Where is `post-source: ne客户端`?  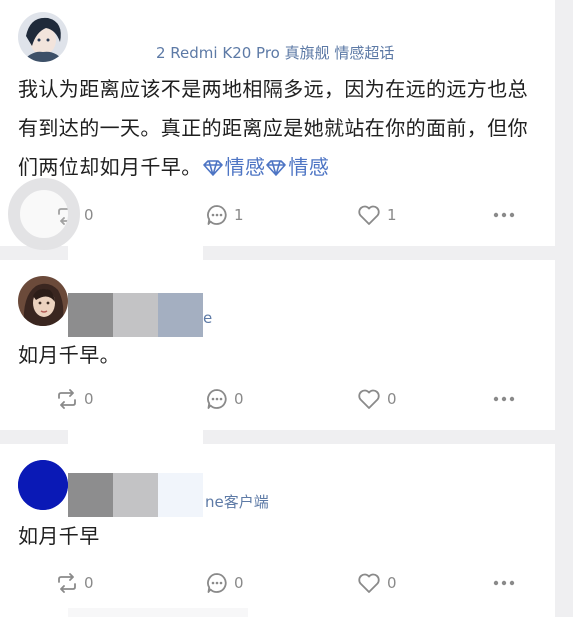 post-source: ne客户端 is located at coordinates (237, 502).